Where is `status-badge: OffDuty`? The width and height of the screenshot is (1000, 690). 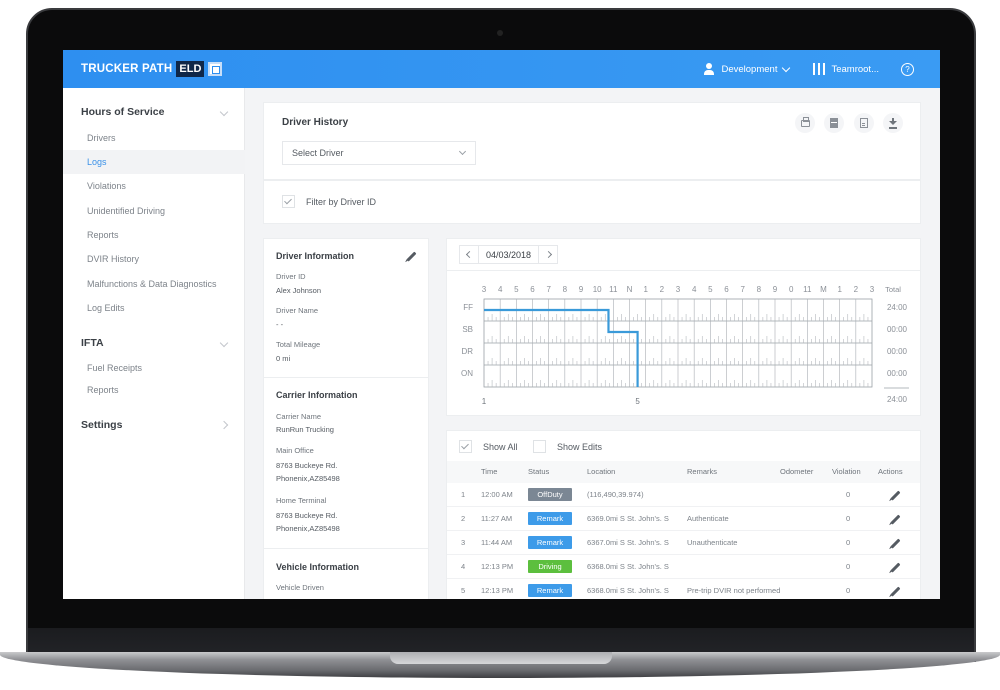 status-badge: OffDuty is located at coordinates (550, 494).